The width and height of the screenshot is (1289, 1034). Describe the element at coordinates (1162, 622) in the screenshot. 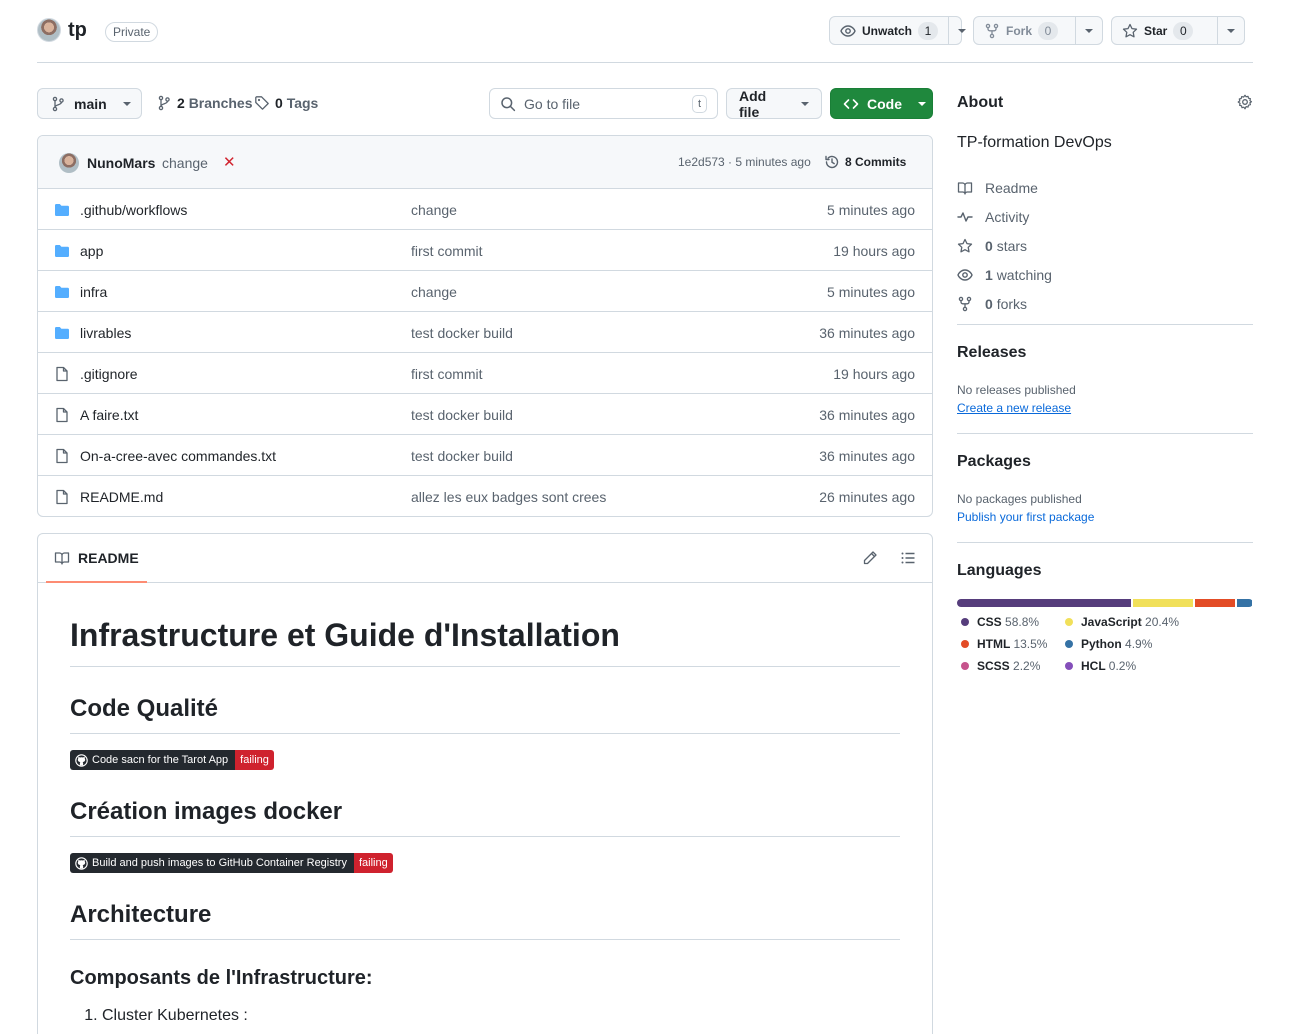

I see `language-percent: 20.4%` at that location.